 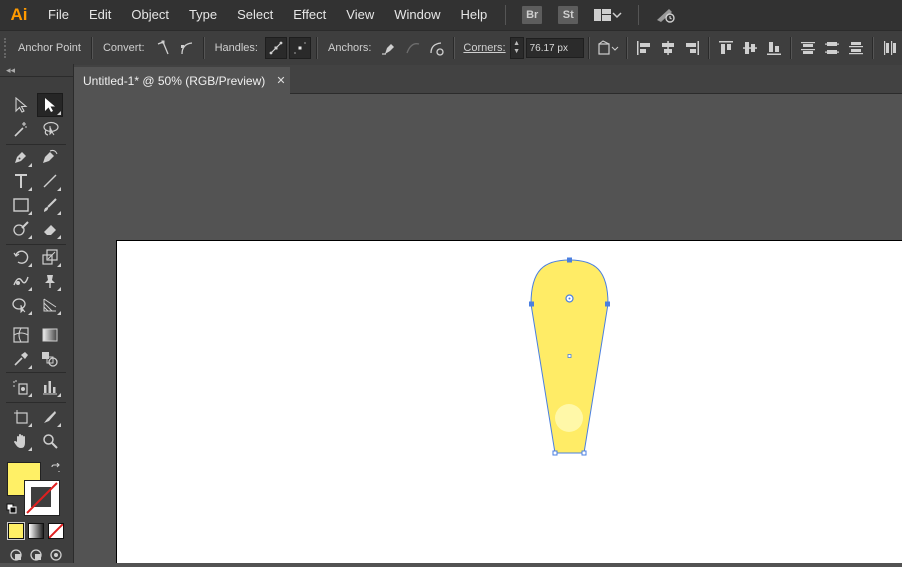 What do you see at coordinates (56, 557) in the screenshot?
I see `draw-inside-button` at bounding box center [56, 557].